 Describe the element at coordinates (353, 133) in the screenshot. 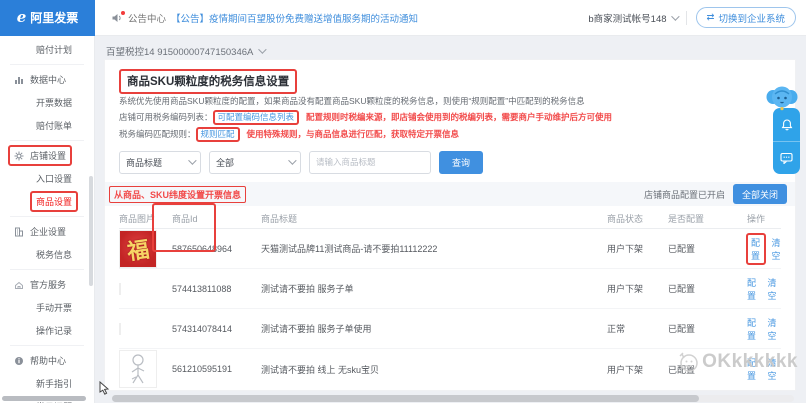

I see `rule-note: 使用特殊规则，与商品信息进行匹配，获取特定开票信息` at that location.